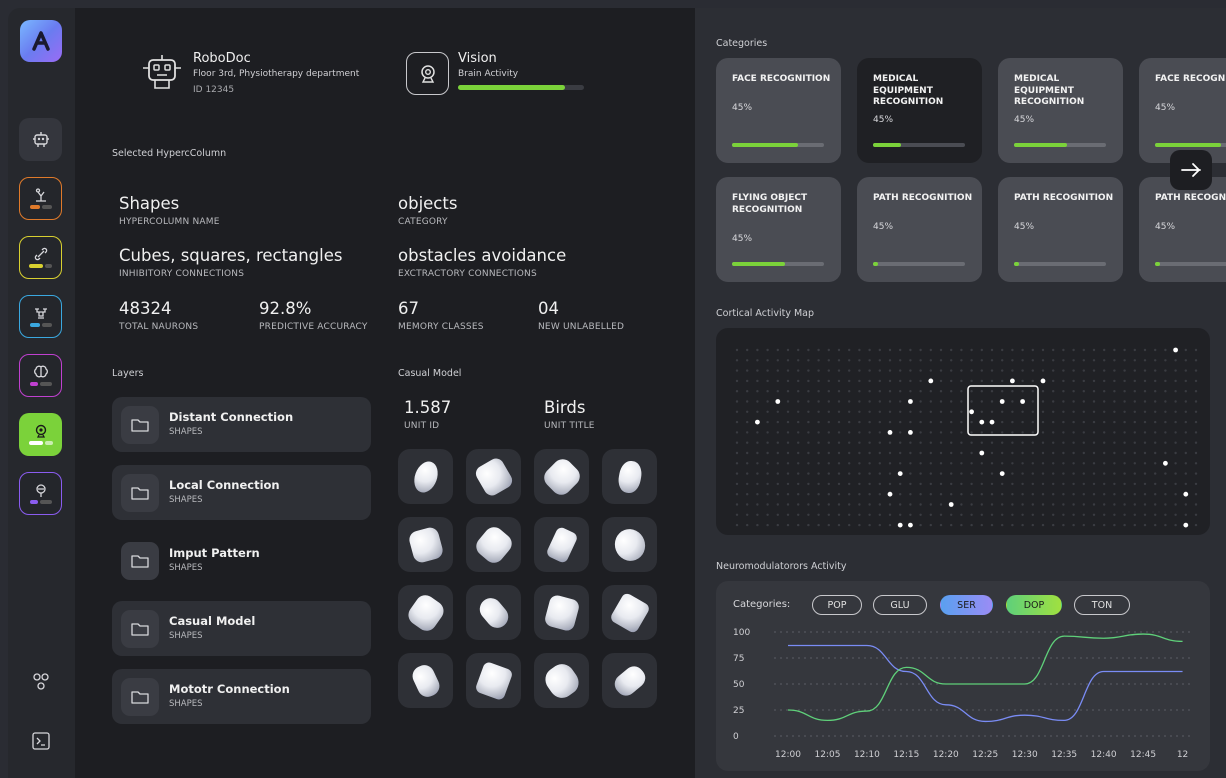 This screenshot has height=778, width=1226. What do you see at coordinates (770, 204) in the screenshot?
I see `category-title: FLYING OBJECT RECOGNITION` at bounding box center [770, 204].